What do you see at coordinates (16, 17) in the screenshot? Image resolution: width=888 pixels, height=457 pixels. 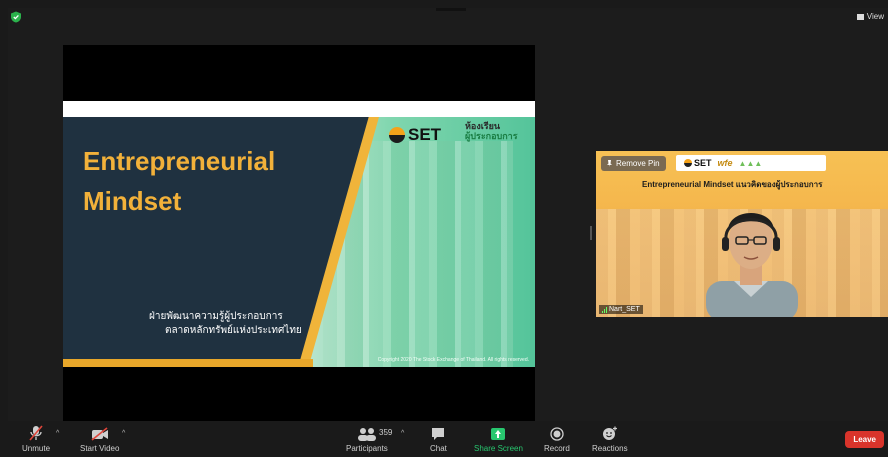 I see `shield-icon` at bounding box center [16, 17].